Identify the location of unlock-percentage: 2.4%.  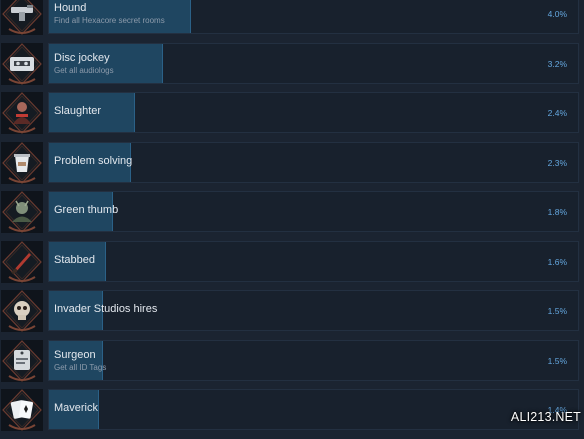
(557, 113).